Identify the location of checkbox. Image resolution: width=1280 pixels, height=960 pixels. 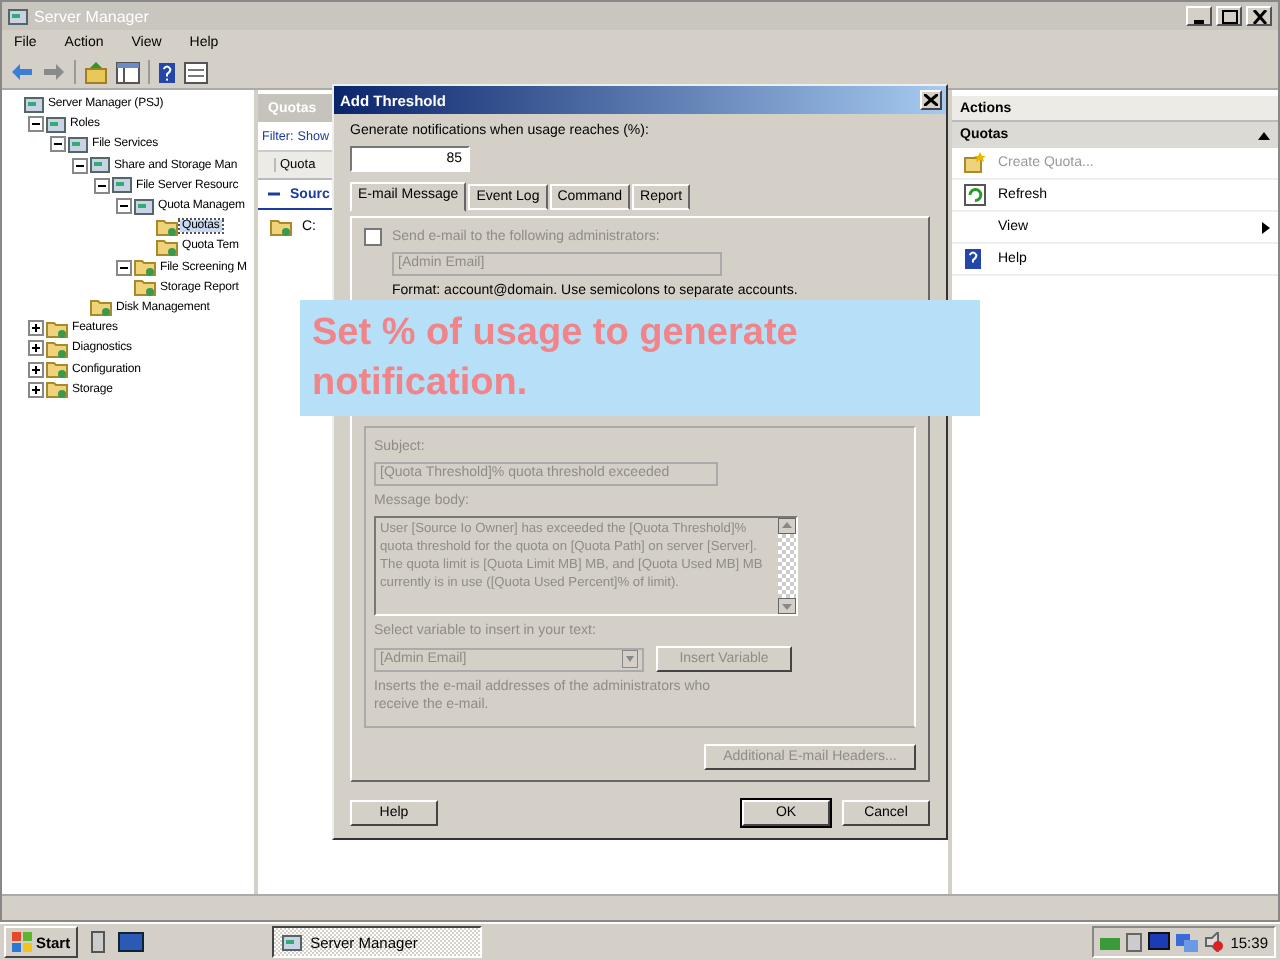
(373, 237).